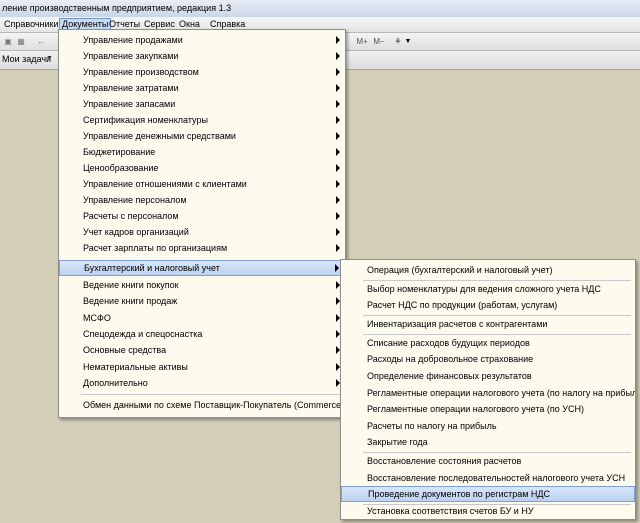 The width and height of the screenshot is (640, 523). Describe the element at coordinates (408, 41) in the screenshot. I see `toolbar-dropdown-icon: ▼` at that location.